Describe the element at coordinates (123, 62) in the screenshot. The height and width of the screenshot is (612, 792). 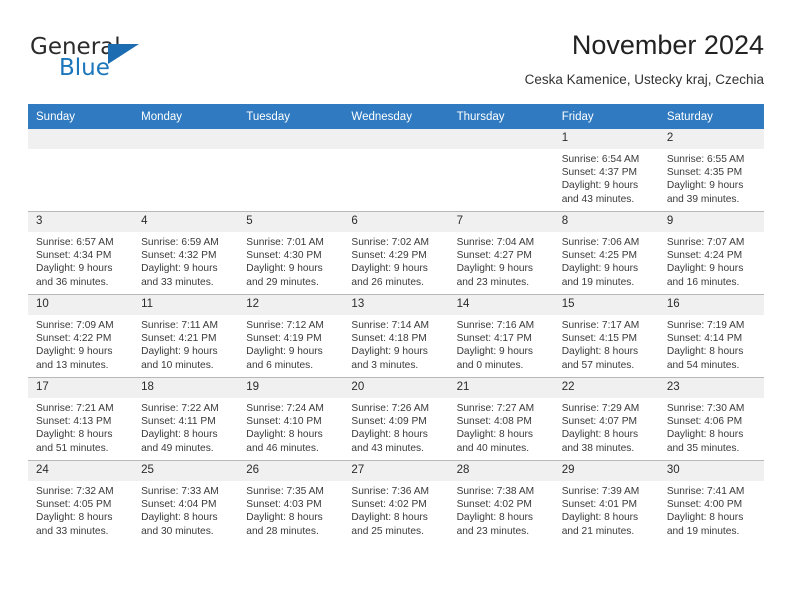
I see `brand-logo: General Blue` at that location.